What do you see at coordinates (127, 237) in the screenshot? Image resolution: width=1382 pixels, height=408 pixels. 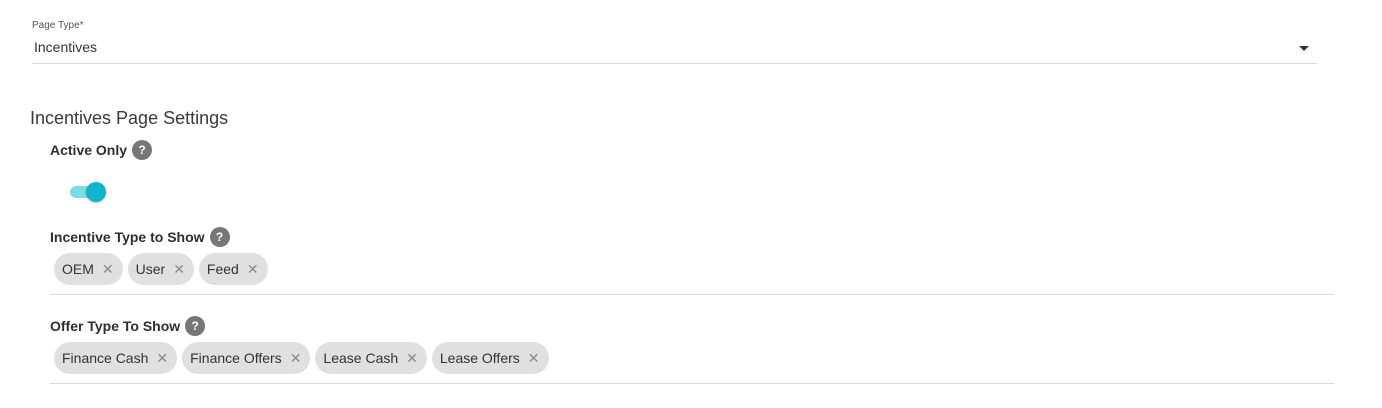 I see `incentive-type-label: Incentive Type to Show` at bounding box center [127, 237].